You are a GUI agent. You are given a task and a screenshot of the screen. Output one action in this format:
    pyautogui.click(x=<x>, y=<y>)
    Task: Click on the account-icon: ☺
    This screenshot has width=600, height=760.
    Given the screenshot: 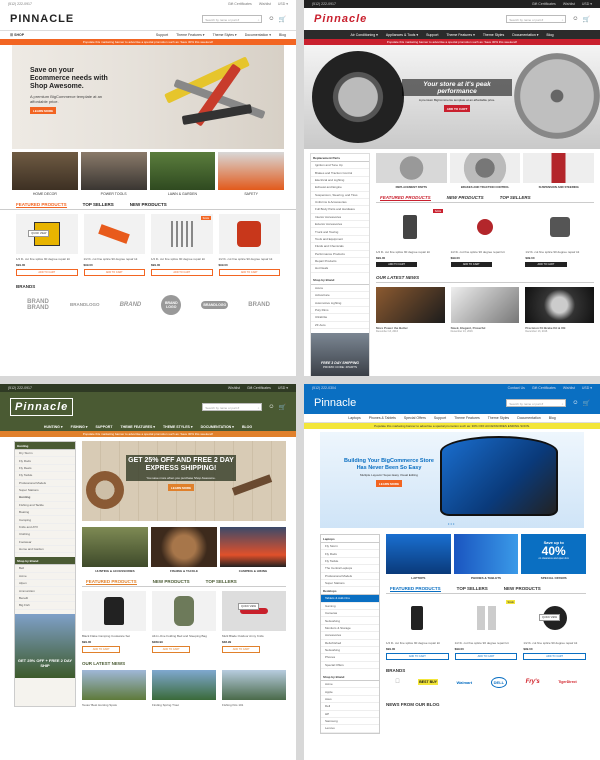 What is the action you would take?
    pyautogui.click(x=271, y=19)
    